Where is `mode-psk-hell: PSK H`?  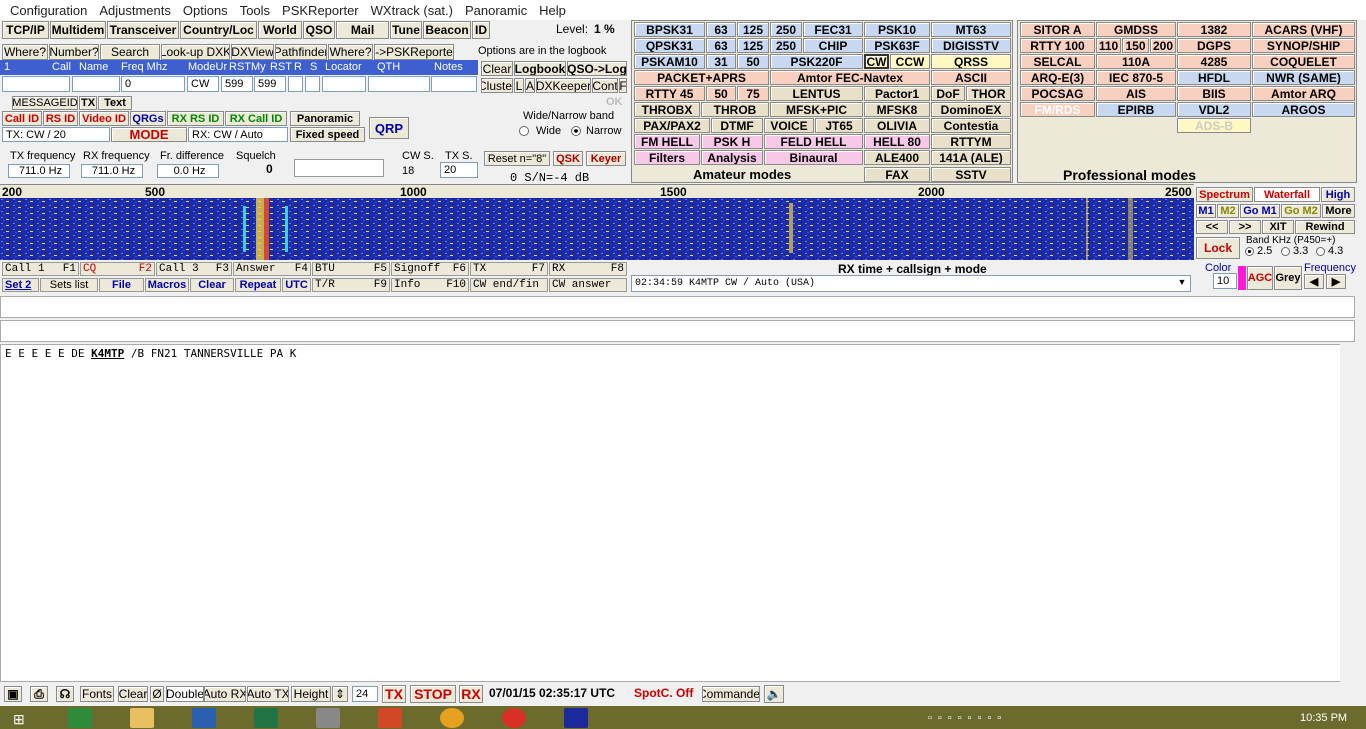
mode-psk-hell: PSK H is located at coordinates (732, 141).